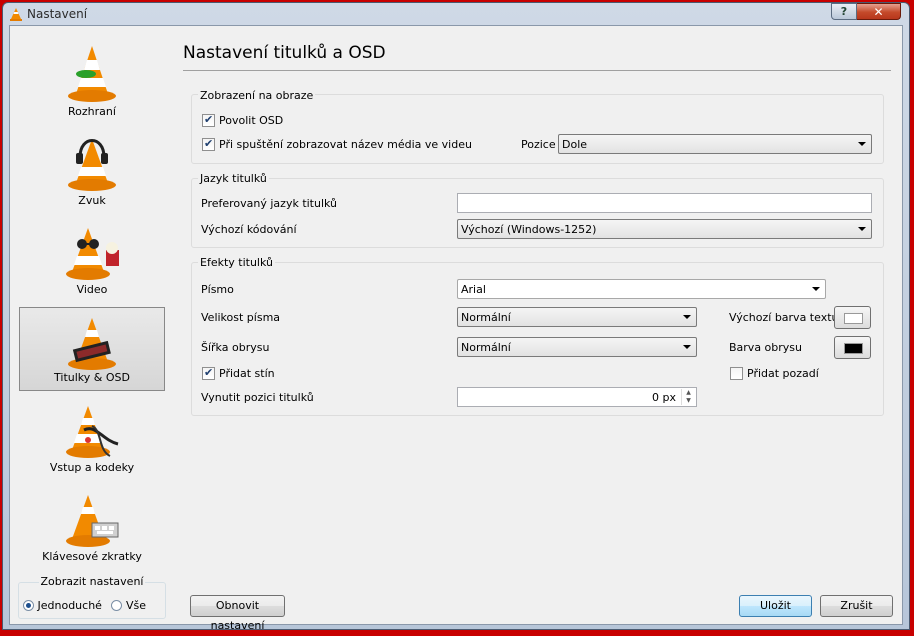 This screenshot has height=636, width=914. I want to click on font-size-value: Normální, so click(486, 317).